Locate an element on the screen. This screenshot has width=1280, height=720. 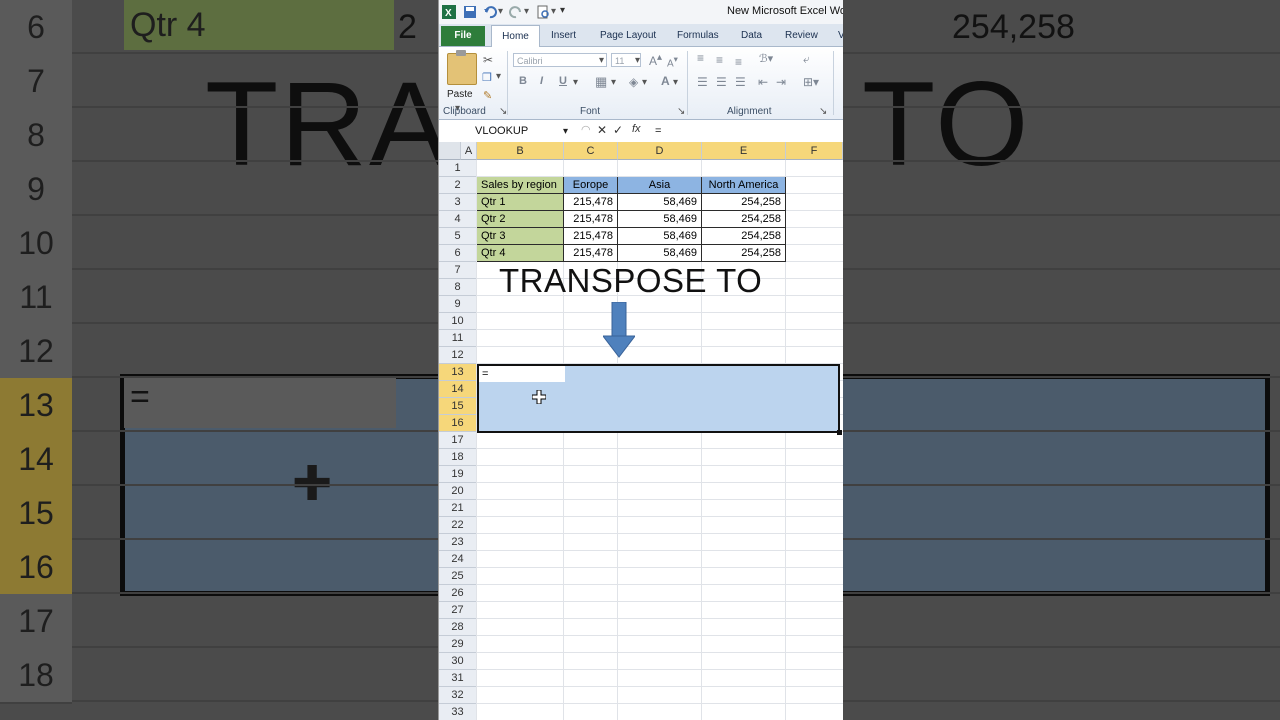
bold-button: B is located at coordinates (523, 81).